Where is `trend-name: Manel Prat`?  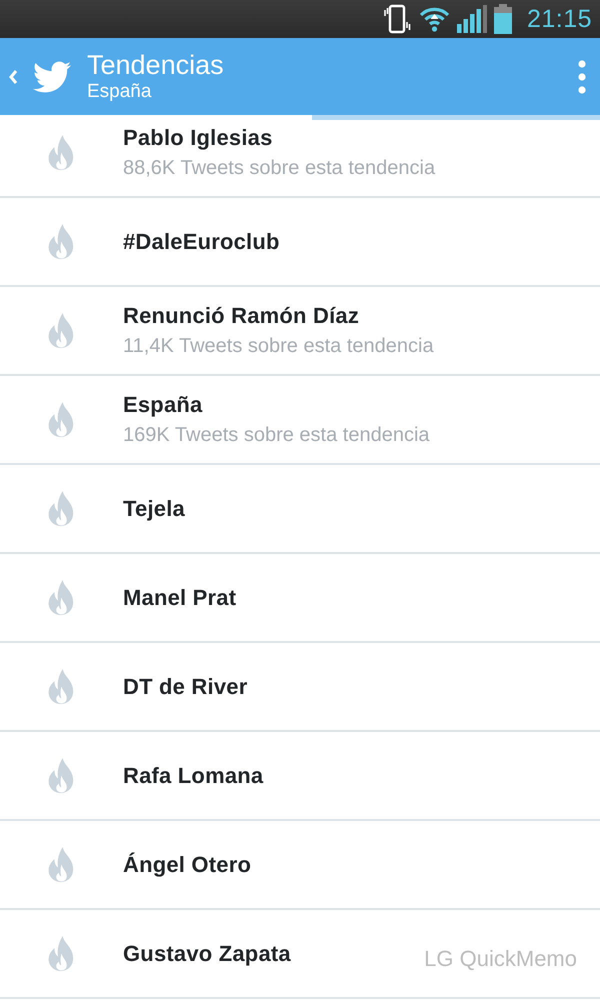
trend-name: Manel Prat is located at coordinates (179, 598).